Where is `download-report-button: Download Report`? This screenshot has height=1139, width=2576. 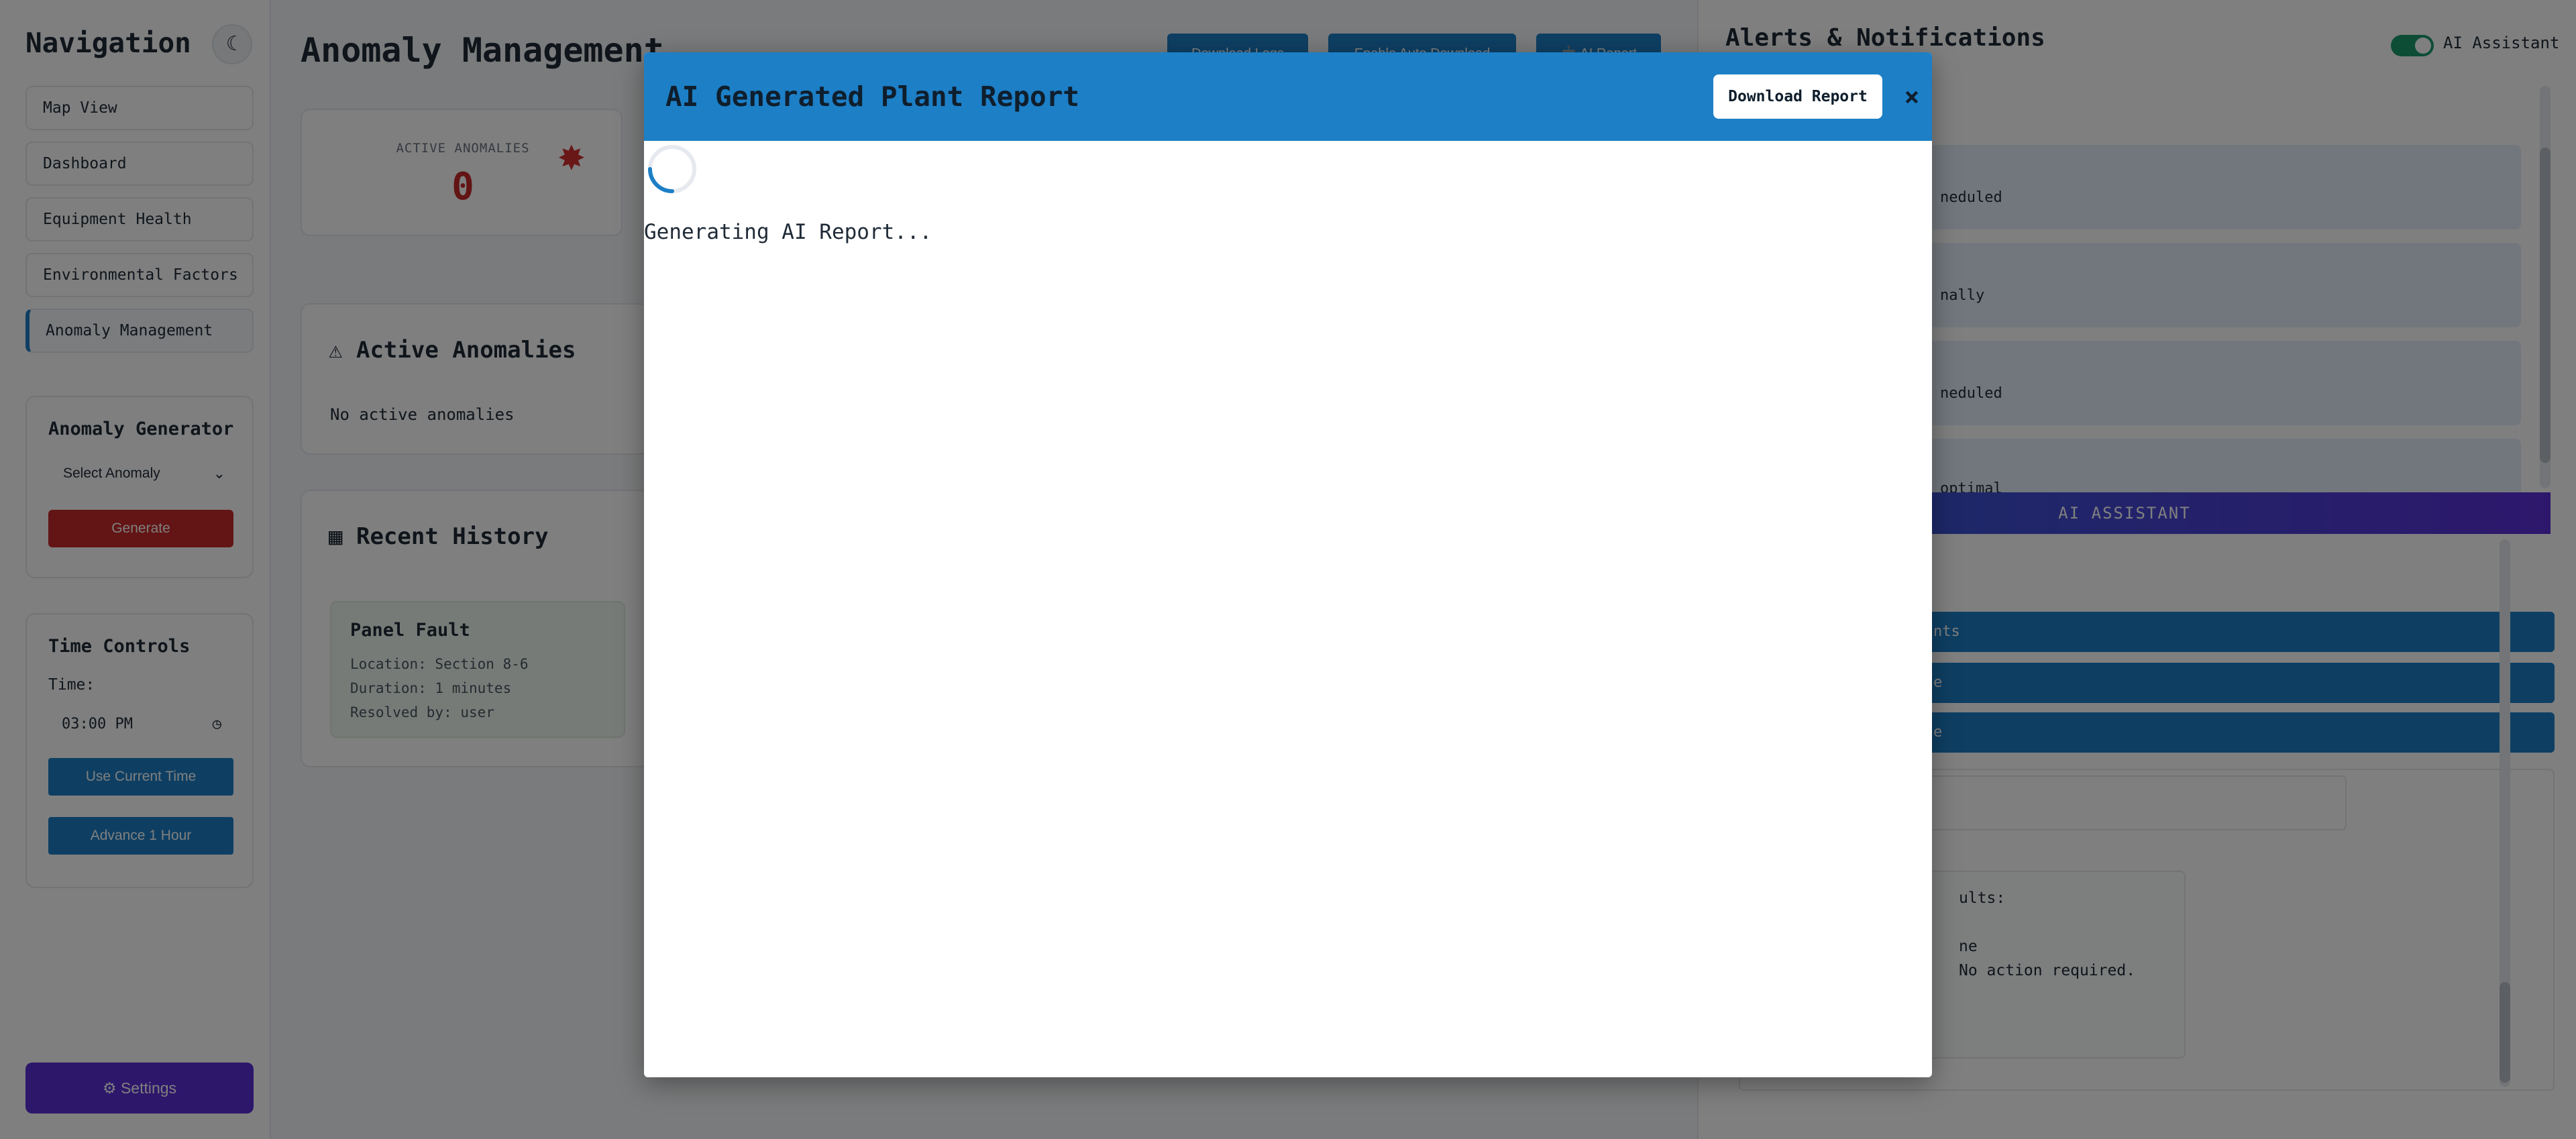 download-report-button: Download Report is located at coordinates (1797, 96).